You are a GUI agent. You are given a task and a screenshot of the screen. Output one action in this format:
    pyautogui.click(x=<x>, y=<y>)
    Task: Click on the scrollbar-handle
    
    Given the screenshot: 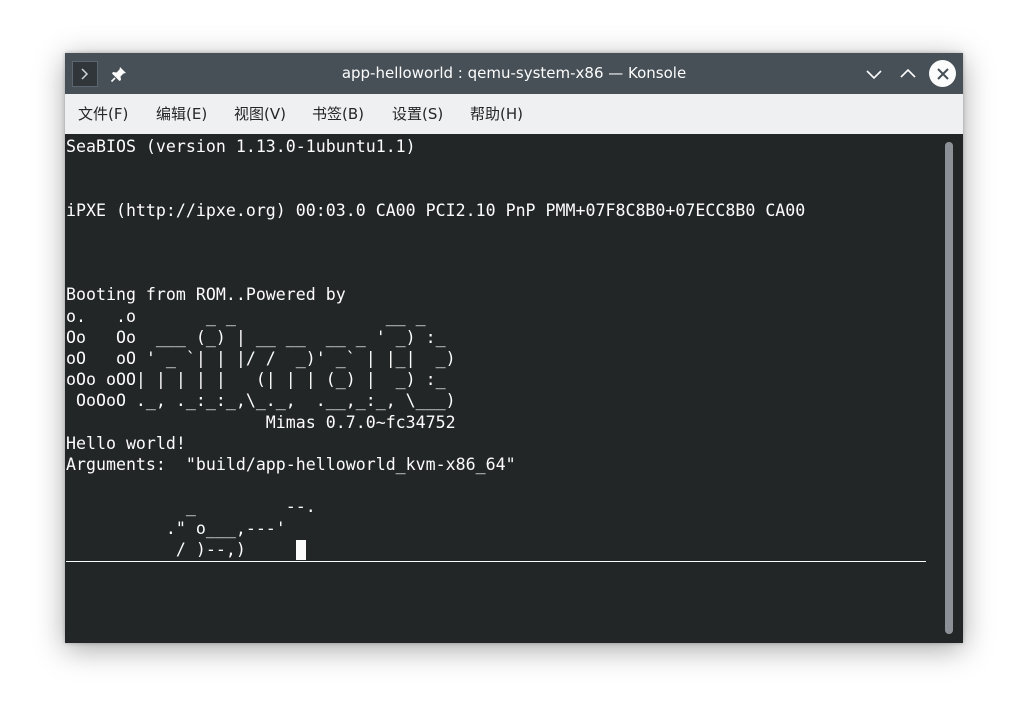 What is the action you would take?
    pyautogui.click(x=949, y=388)
    